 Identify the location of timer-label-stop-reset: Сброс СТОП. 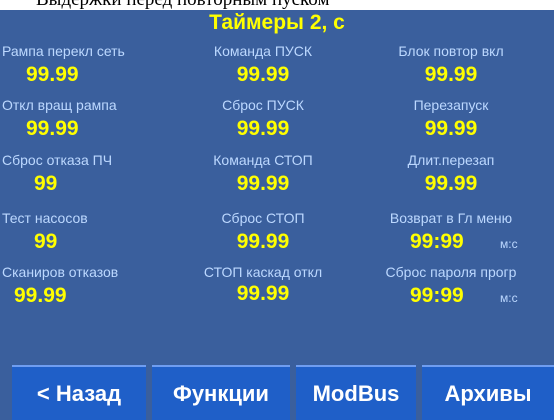
(263, 218).